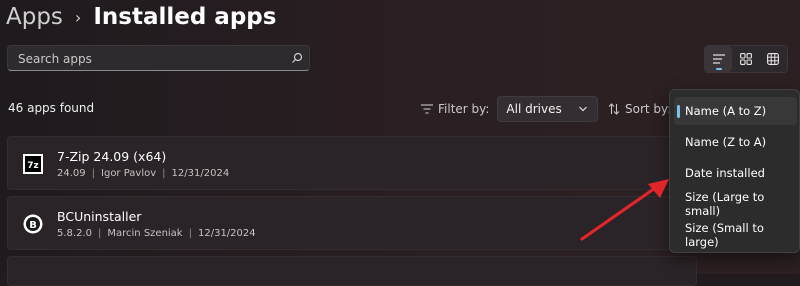 The width and height of the screenshot is (800, 286). I want to click on list-view-button, so click(719, 59).